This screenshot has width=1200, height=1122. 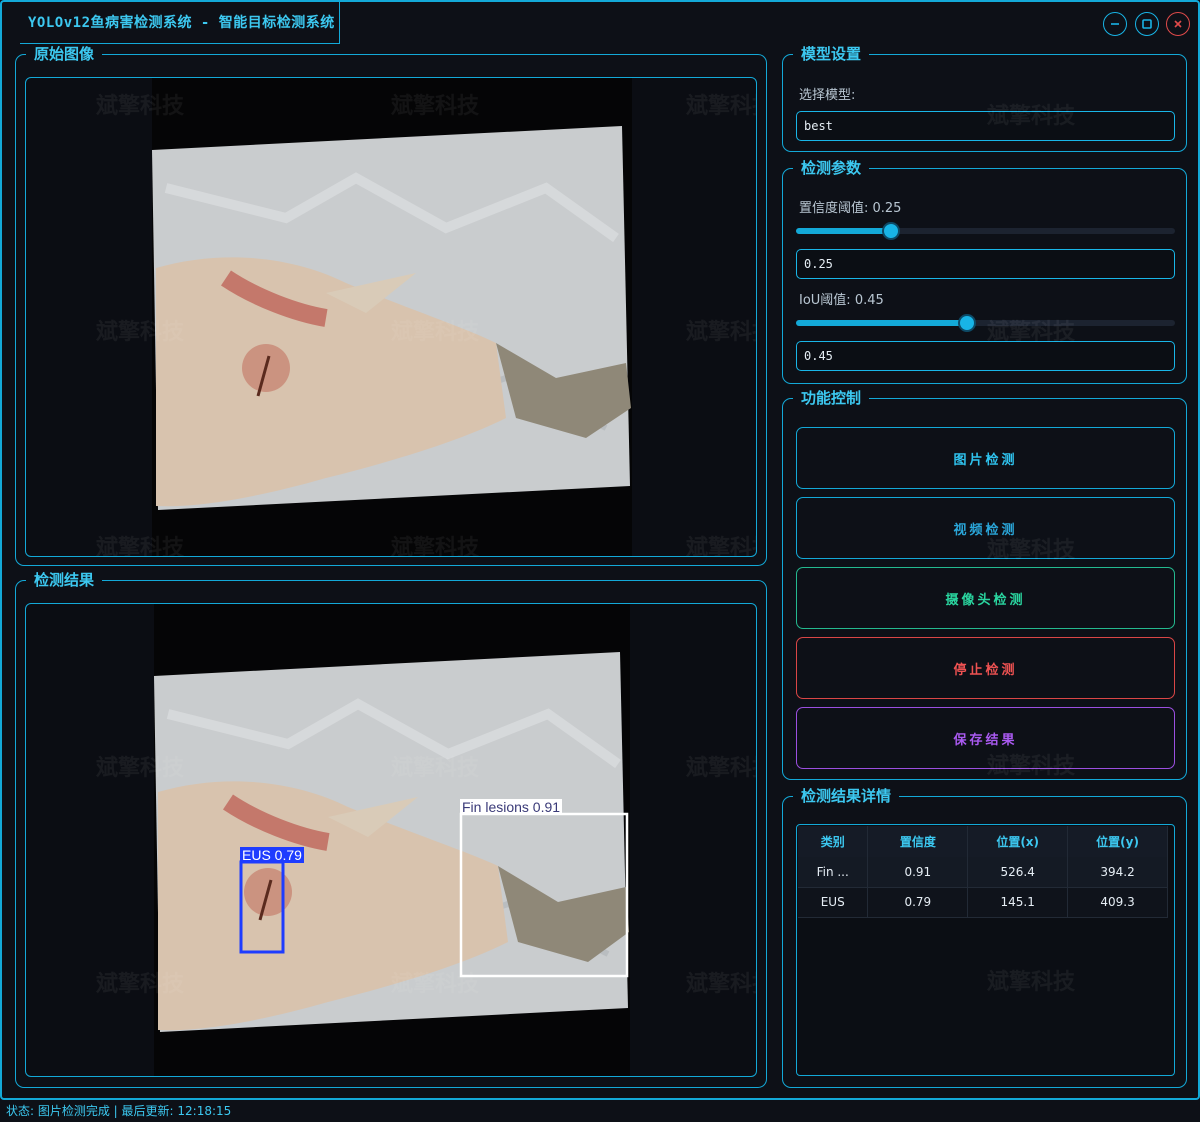 I want to click on detect-params-title: 检测参数, so click(x=831, y=168).